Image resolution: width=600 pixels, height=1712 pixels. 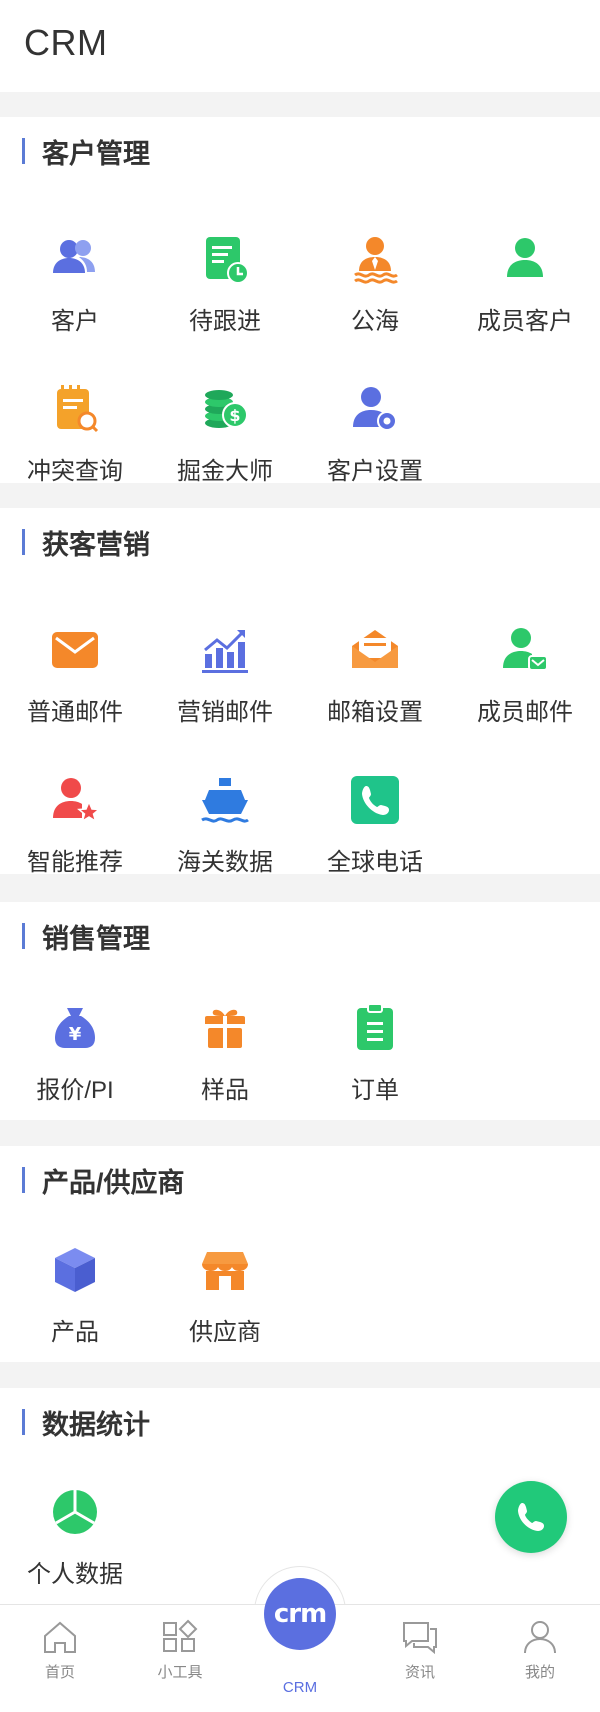 I want to click on section-header: 产品/供应商, so click(x=103, y=1181).